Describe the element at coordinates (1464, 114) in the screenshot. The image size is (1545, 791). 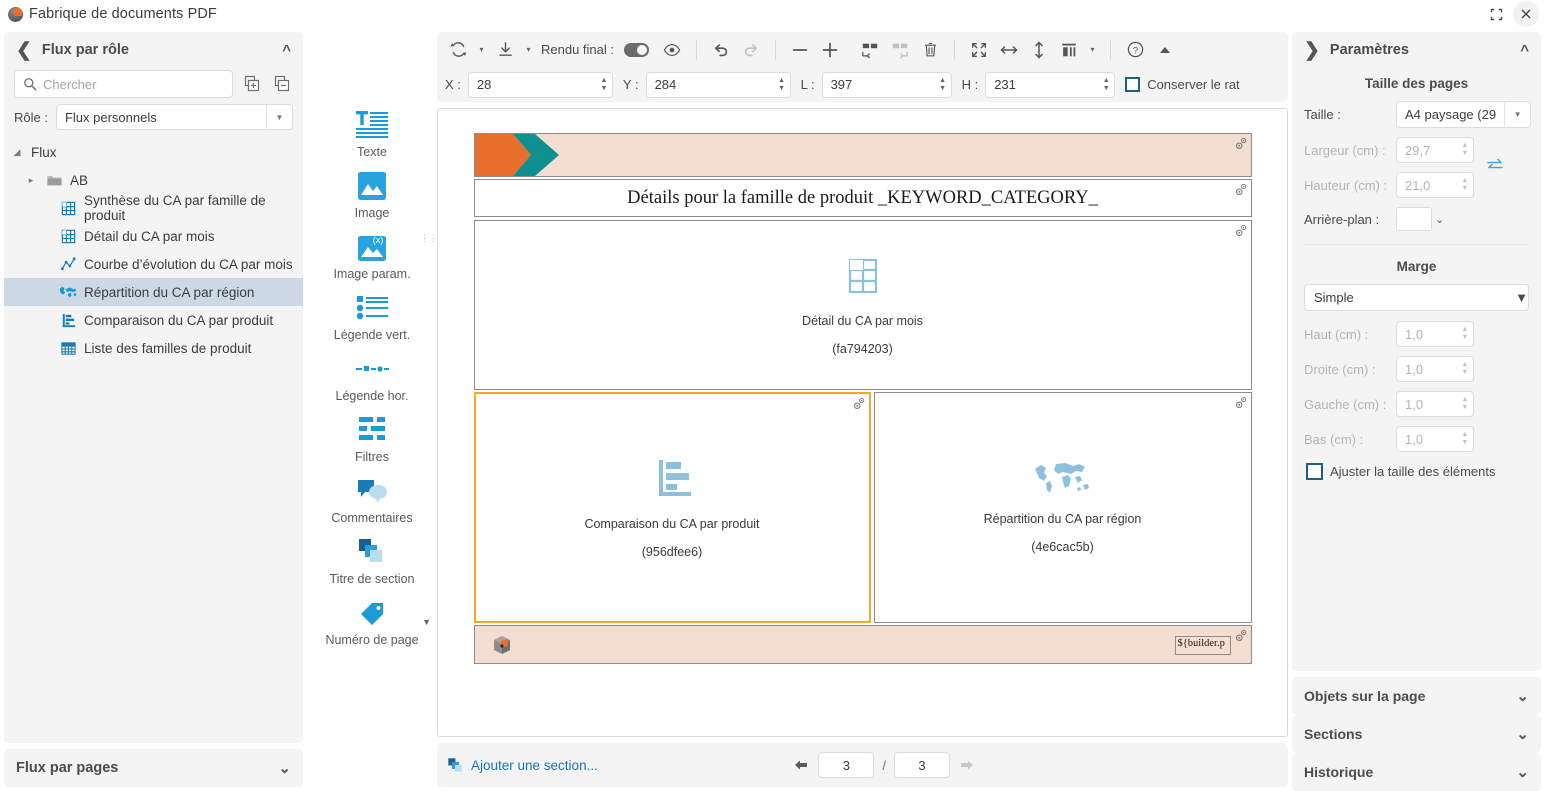
I see `page-size-select: A4 paysage (29 ▼` at that location.